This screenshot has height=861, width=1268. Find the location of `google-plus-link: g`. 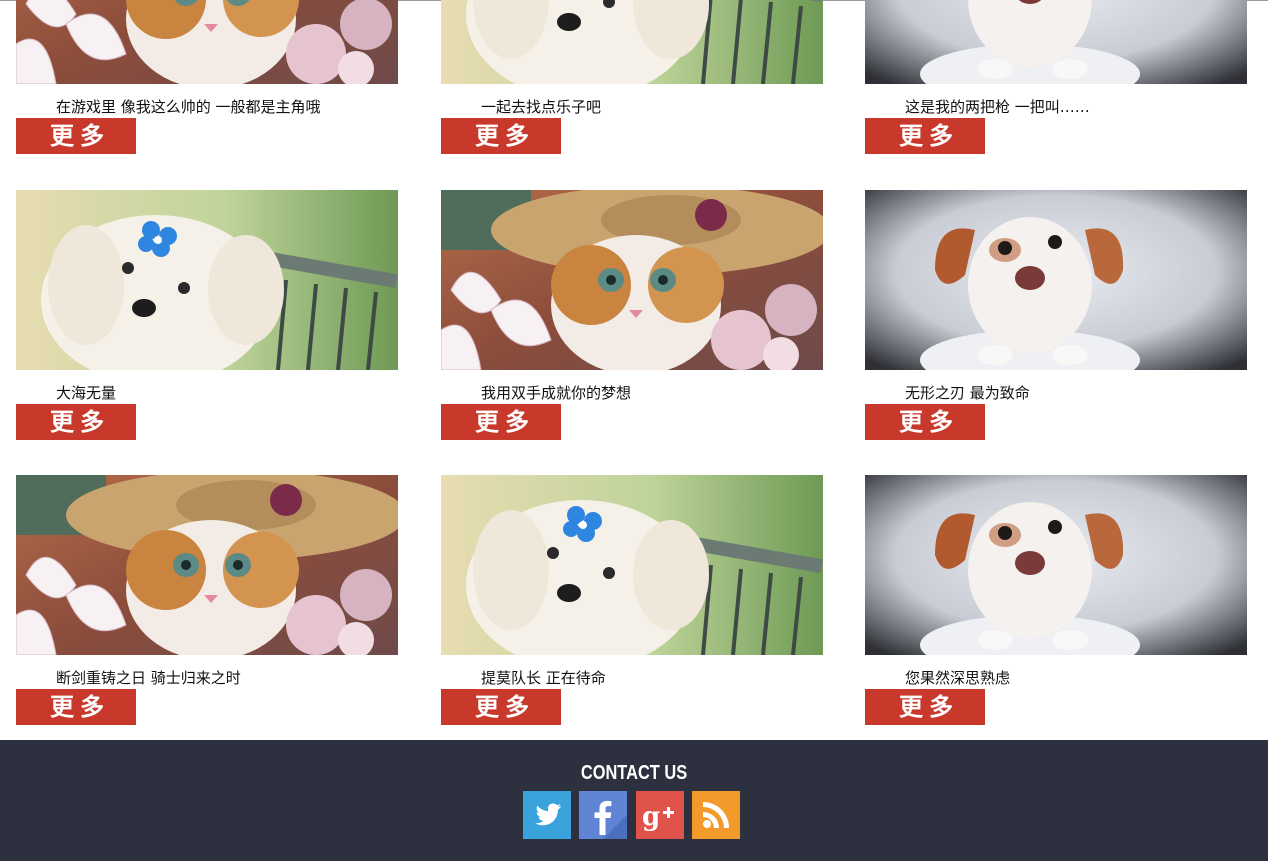

google-plus-link: g is located at coordinates (660, 815).